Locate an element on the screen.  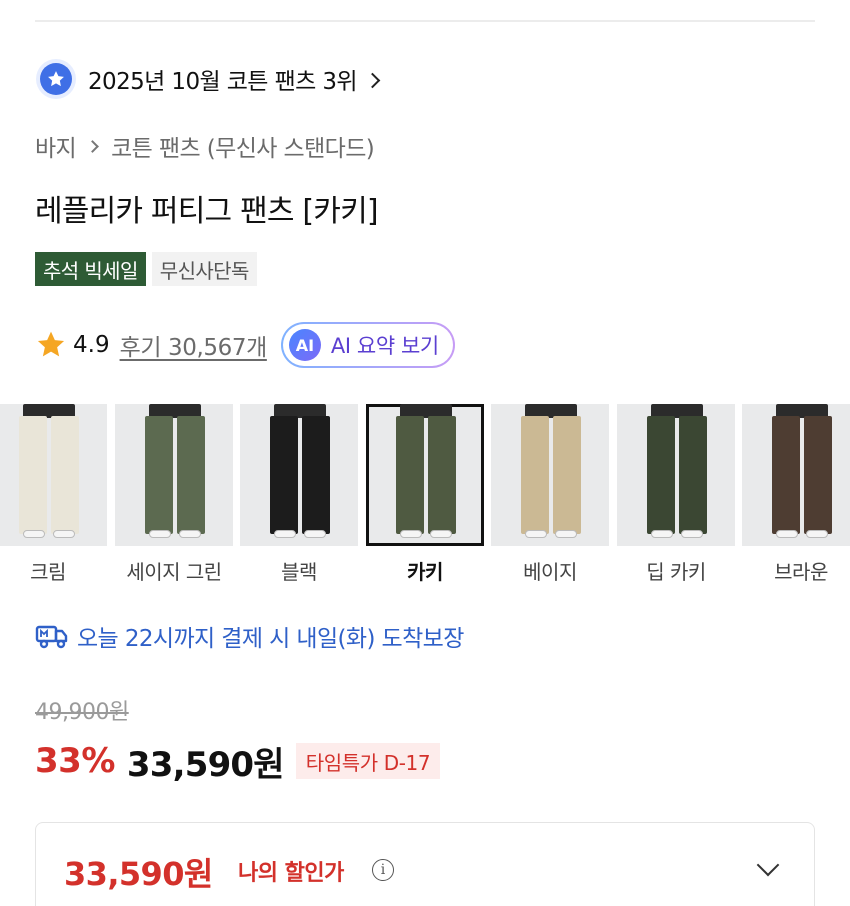
delivery-truck-icon is located at coordinates (51, 637).